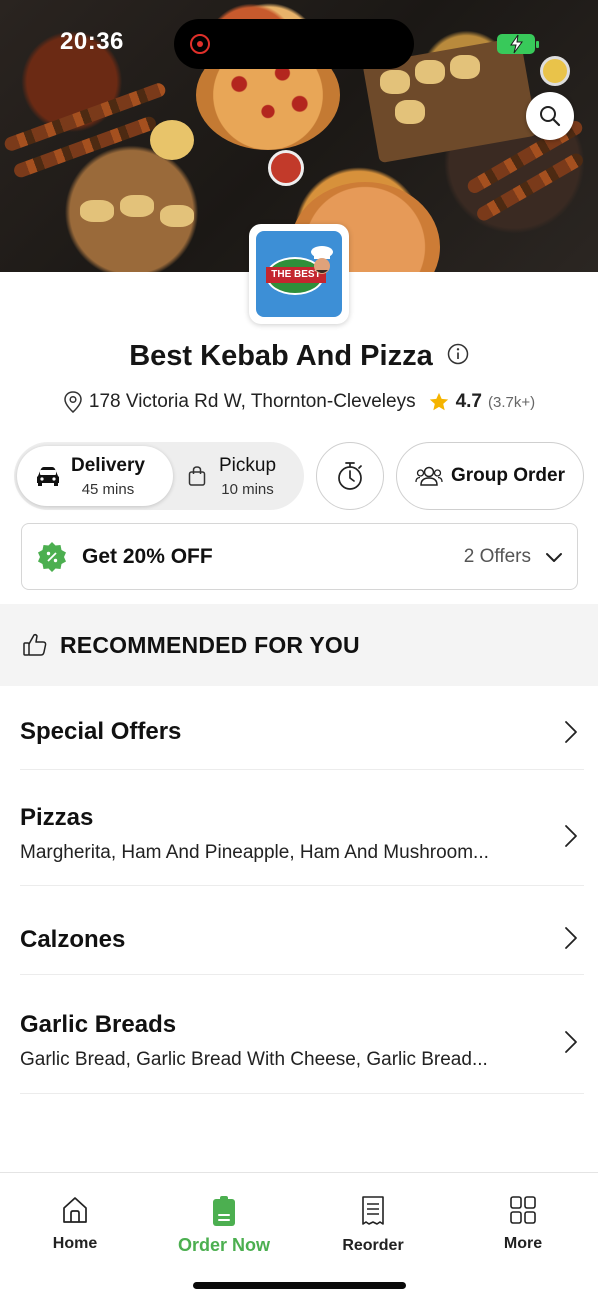 The image size is (598, 1300). Describe the element at coordinates (210, 644) in the screenshot. I see `recommended-title: RECOMMENDED FOR YOU` at that location.